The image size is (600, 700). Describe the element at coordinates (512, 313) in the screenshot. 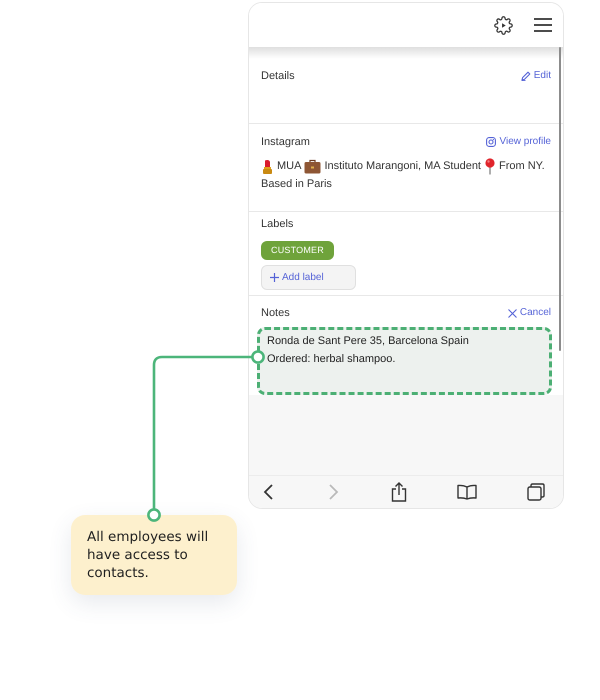

I see `close-icon` at that location.